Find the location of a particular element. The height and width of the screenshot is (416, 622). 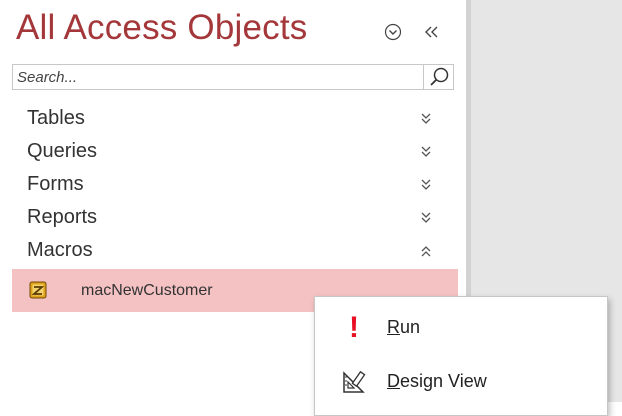

search-button is located at coordinates (438, 77).